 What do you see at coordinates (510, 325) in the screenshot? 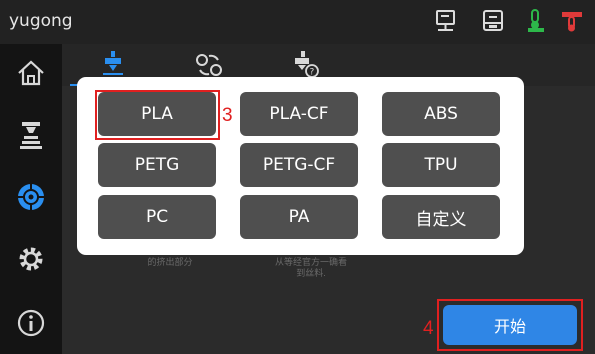
I see `step4-highlight-box` at bounding box center [510, 325].